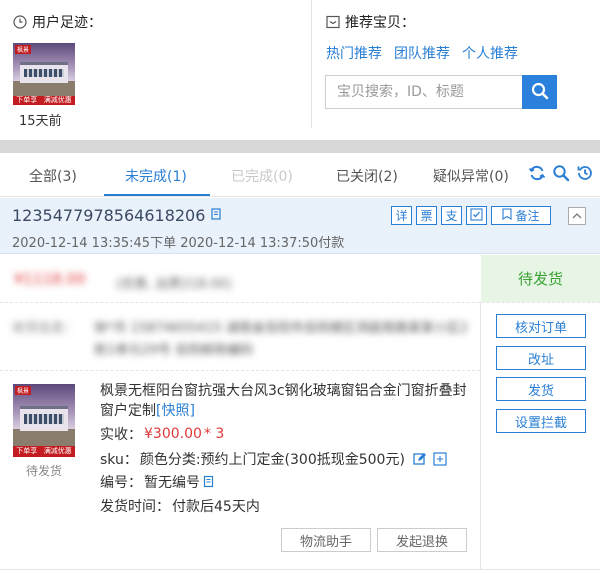  What do you see at coordinates (380, 23) in the screenshot?
I see `recommend-title: 推荐宝贝：` at bounding box center [380, 23].